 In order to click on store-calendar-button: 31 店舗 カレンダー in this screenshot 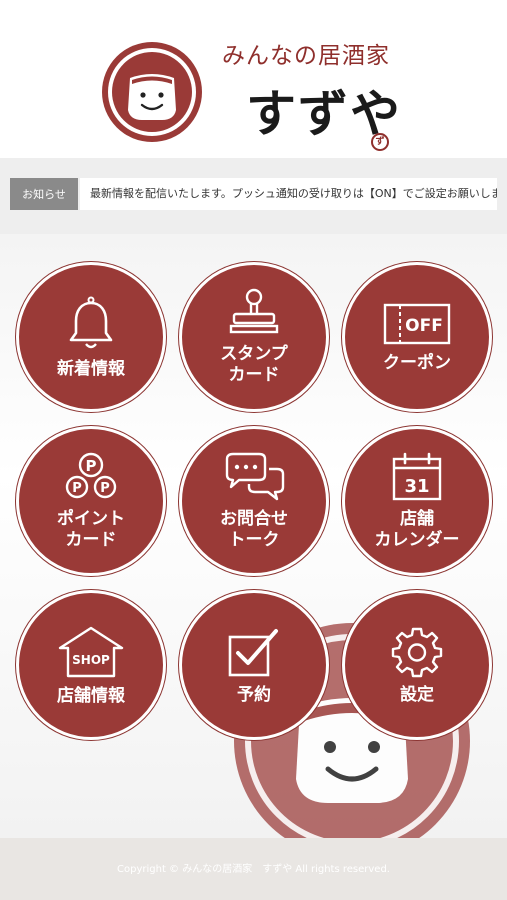, I will do `click(417, 501)`.